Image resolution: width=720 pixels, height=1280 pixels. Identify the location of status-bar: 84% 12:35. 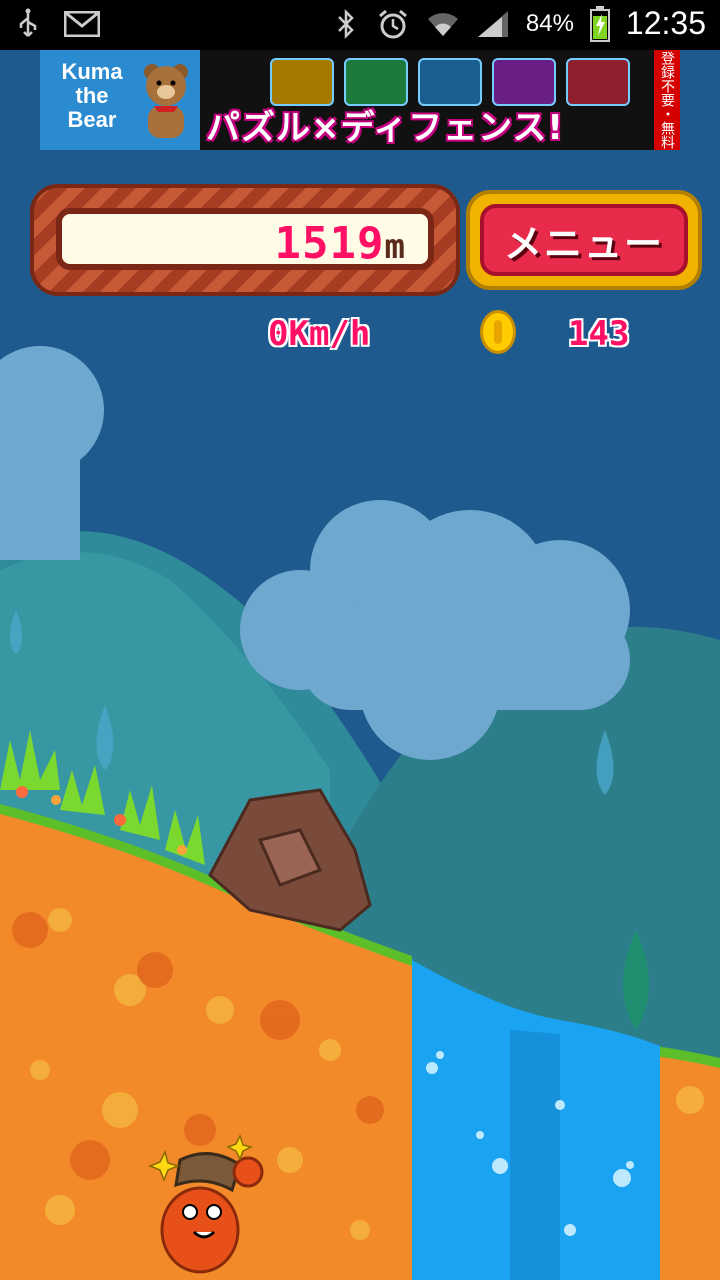
(360, 25).